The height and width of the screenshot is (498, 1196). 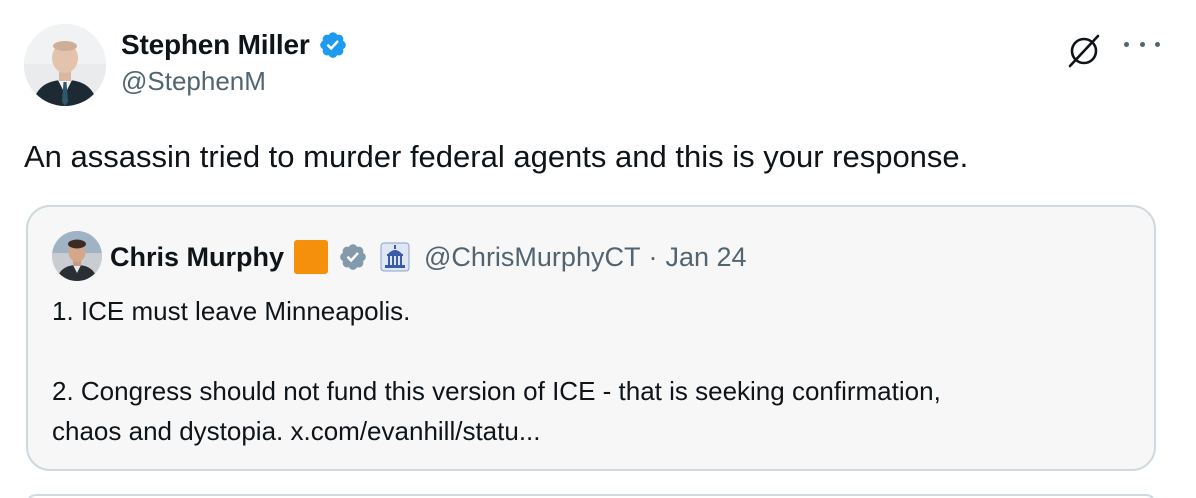 I want to click on orange-square-emoji, so click(x=311, y=257).